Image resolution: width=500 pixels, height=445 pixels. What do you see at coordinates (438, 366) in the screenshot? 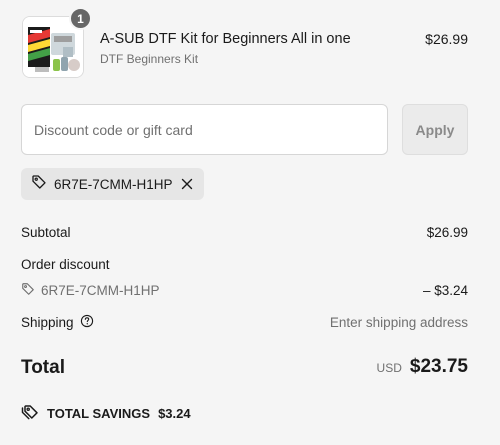
I see `total-value: $23.75` at bounding box center [438, 366].